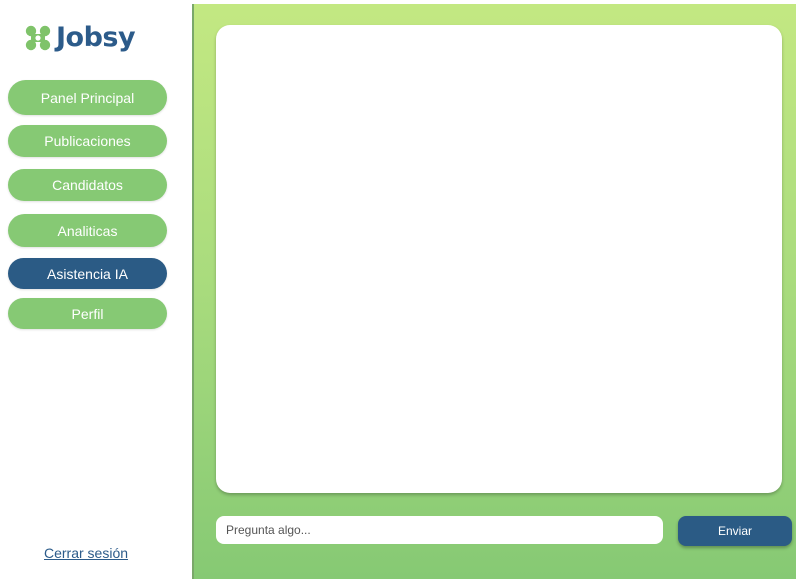 Image resolution: width=796 pixels, height=579 pixels. I want to click on sidebar-item-asistencia-ia: Asistencia IA, so click(87, 273).